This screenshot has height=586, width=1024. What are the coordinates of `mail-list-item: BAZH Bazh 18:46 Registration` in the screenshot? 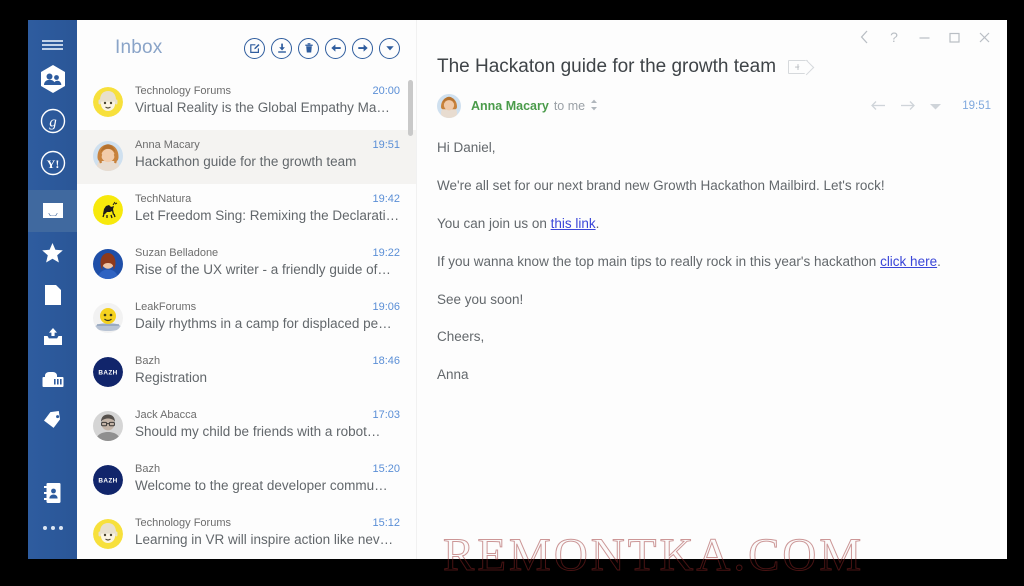 It's located at (246, 373).